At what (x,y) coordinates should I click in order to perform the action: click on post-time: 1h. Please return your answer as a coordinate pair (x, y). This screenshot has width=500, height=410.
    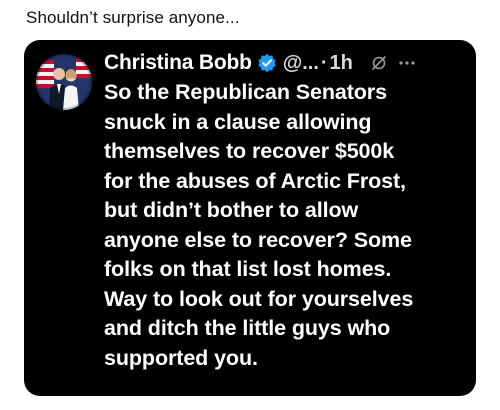
    Looking at the image, I should click on (341, 63).